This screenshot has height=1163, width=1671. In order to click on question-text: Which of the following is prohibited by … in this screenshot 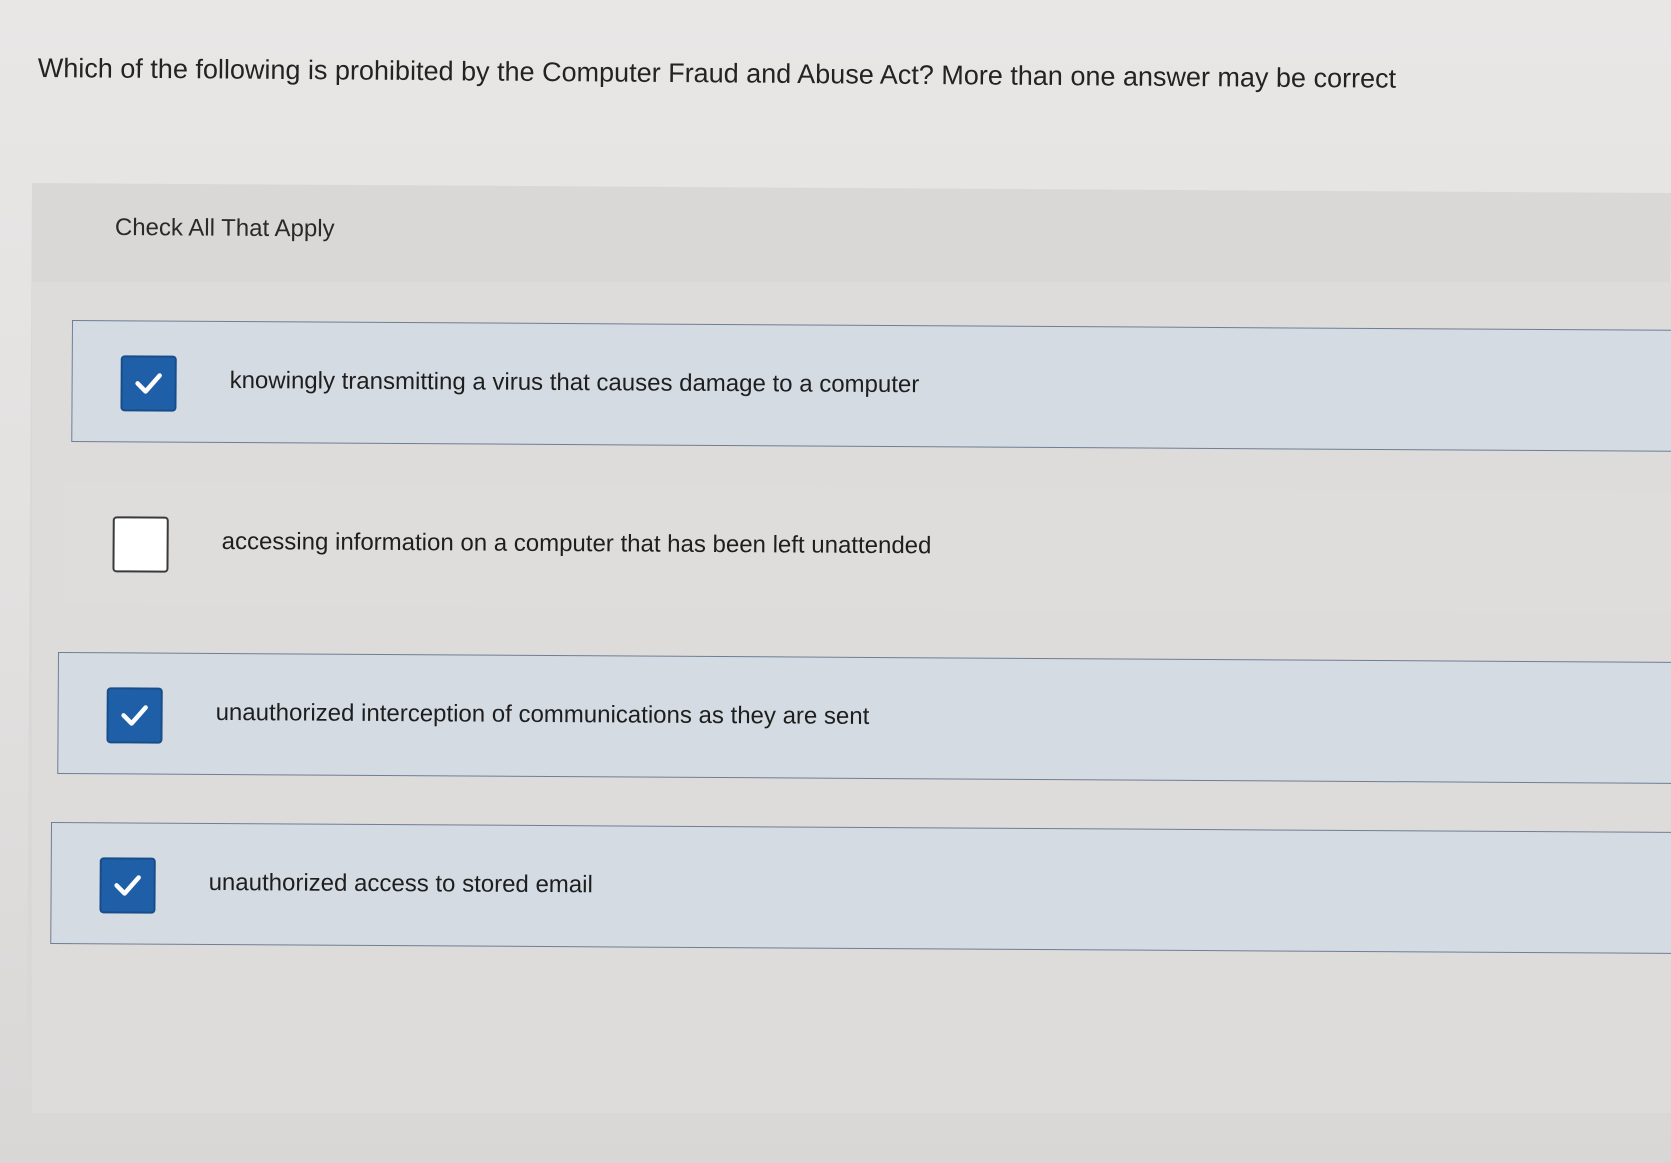, I will do `click(717, 73)`.